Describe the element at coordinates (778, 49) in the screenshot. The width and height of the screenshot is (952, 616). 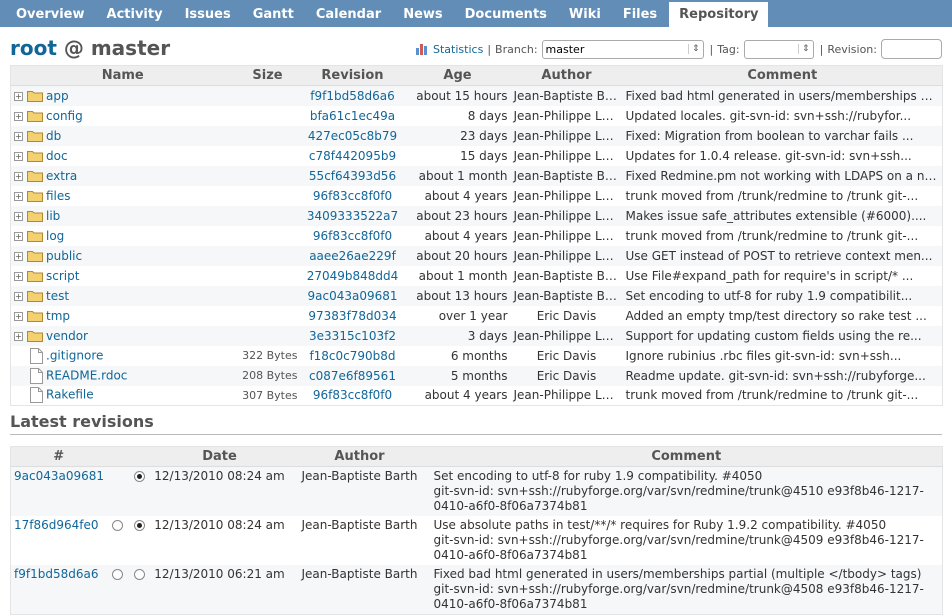
I see `tag-select: ⇕` at that location.